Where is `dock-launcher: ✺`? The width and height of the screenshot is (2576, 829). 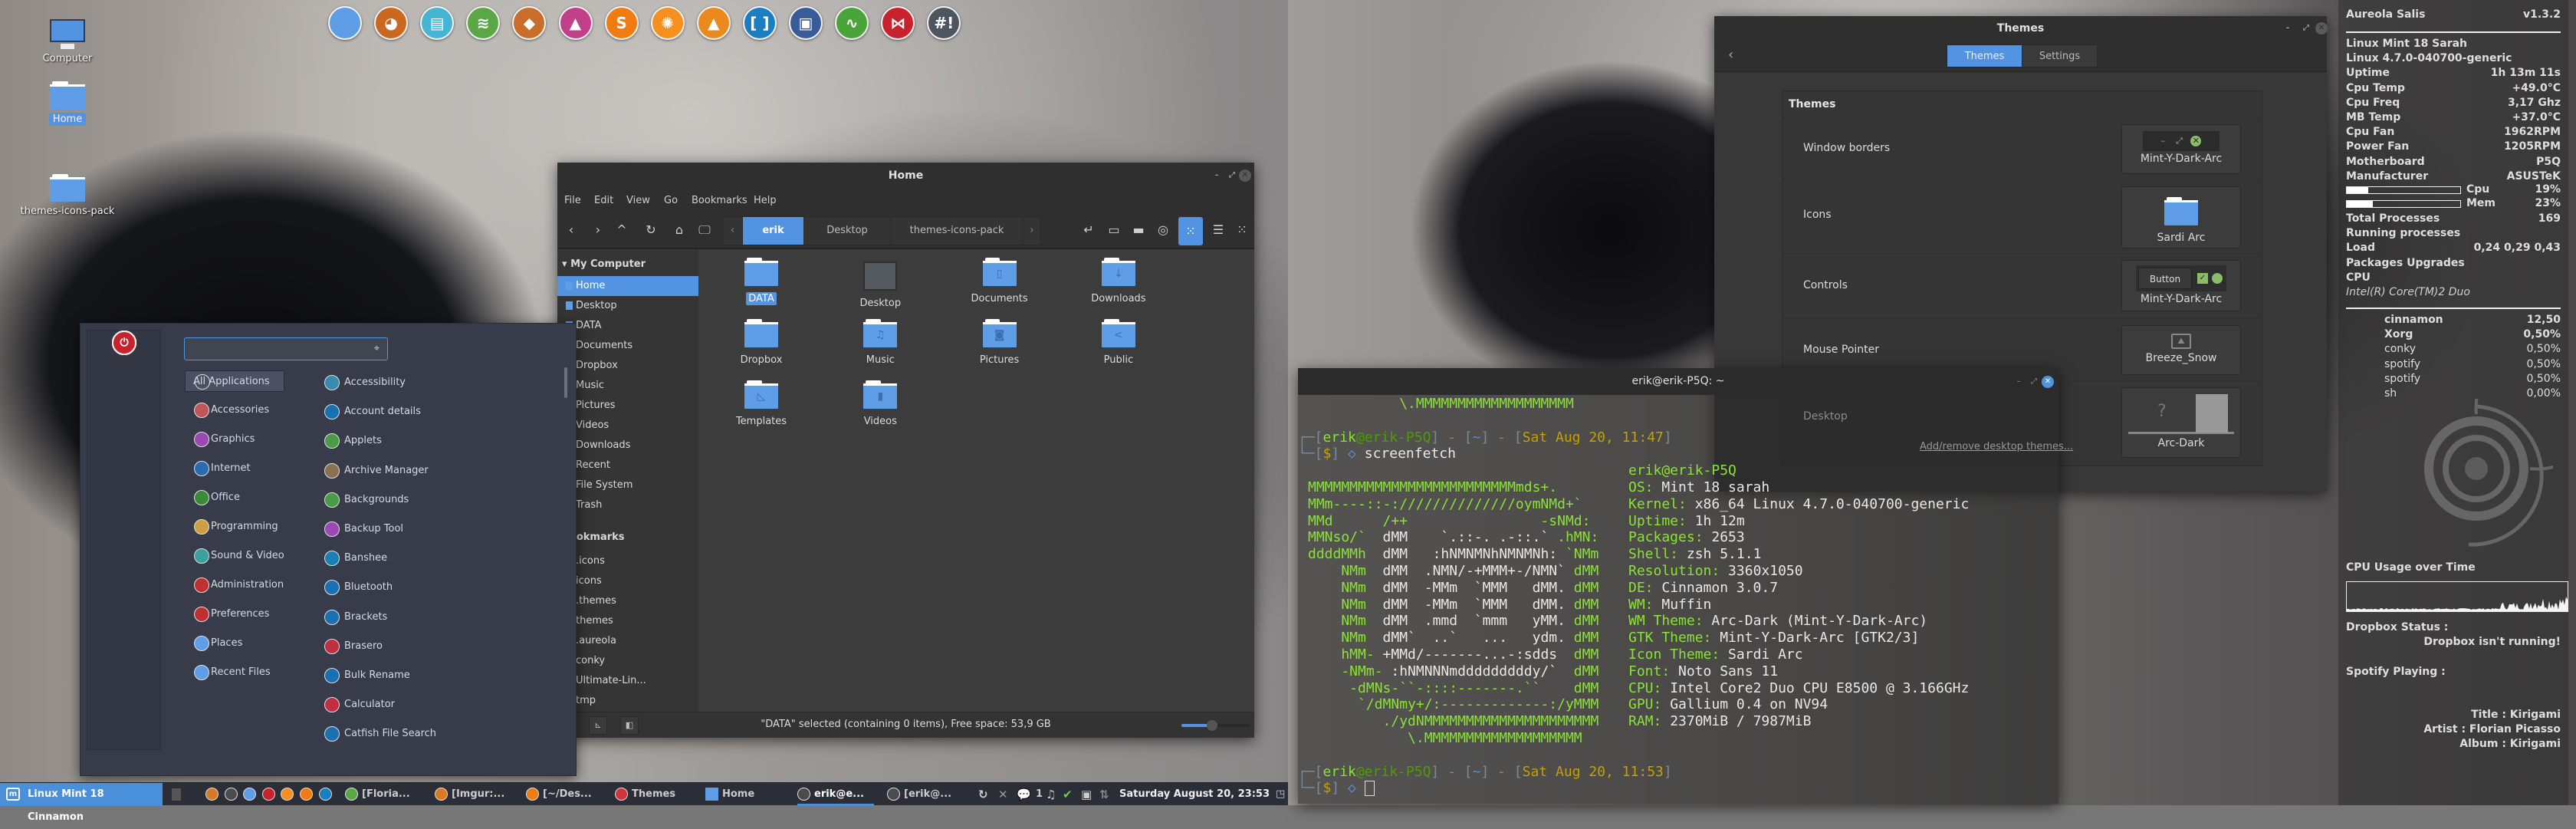
dock-launcher: ✺ is located at coordinates (668, 23).